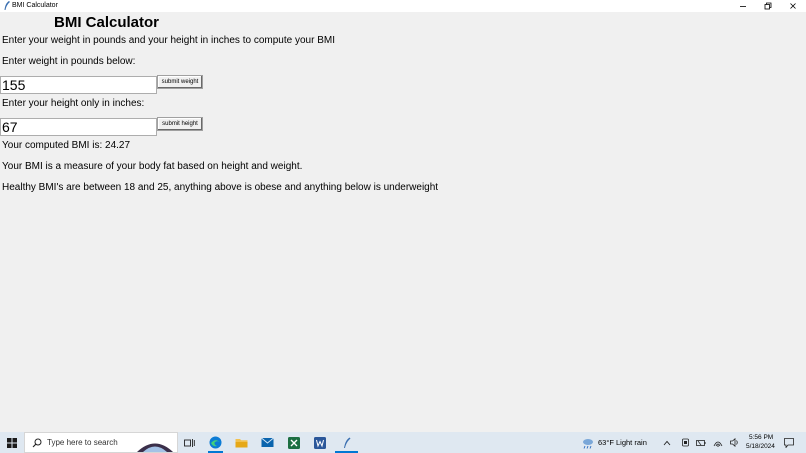 The width and height of the screenshot is (806, 453). I want to click on battery-icon, so click(701, 442).